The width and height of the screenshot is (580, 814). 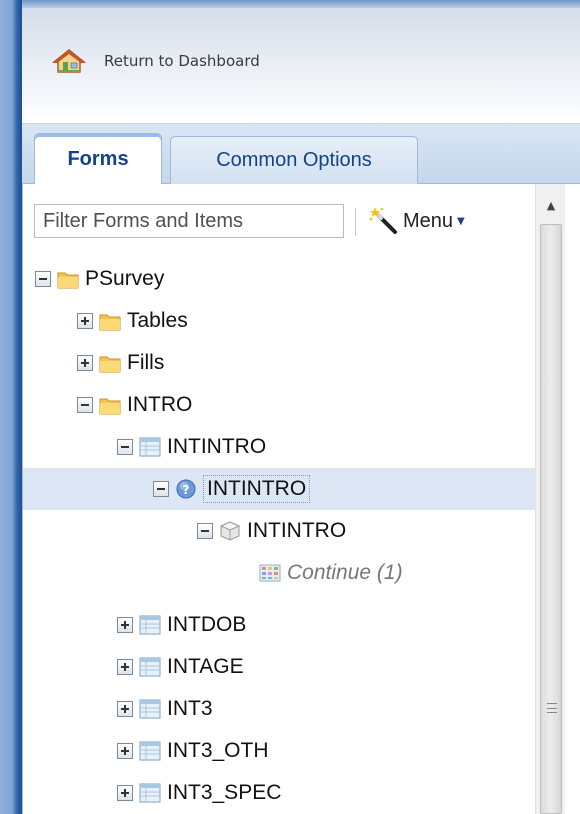 I want to click on tree-node-intdob: INTDOB, so click(x=181, y=625).